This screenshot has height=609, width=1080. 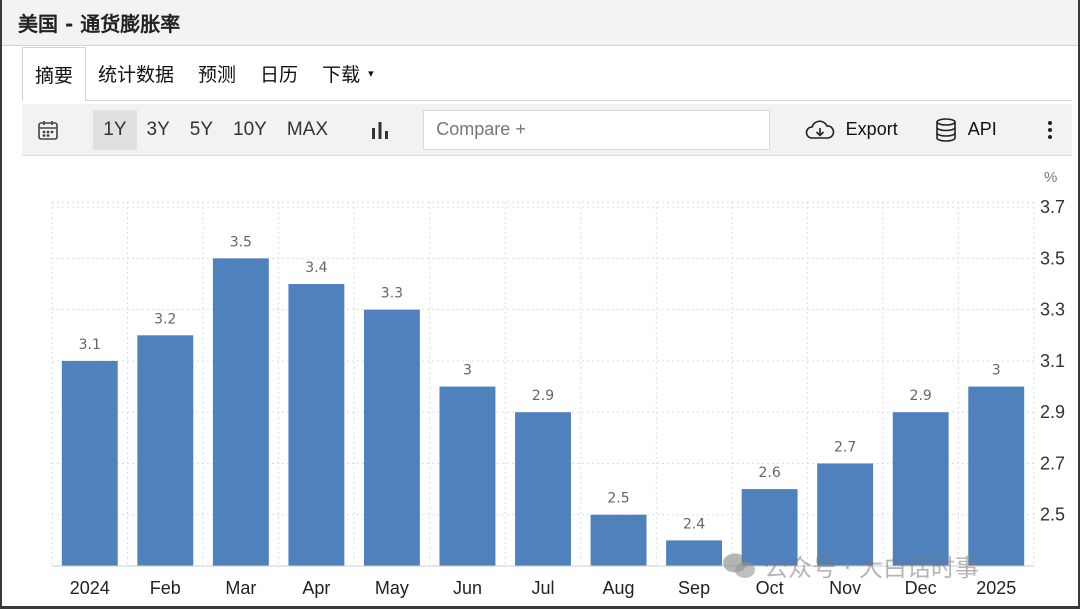 I want to click on tab-statistics: 统计数据, so click(x=136, y=73).